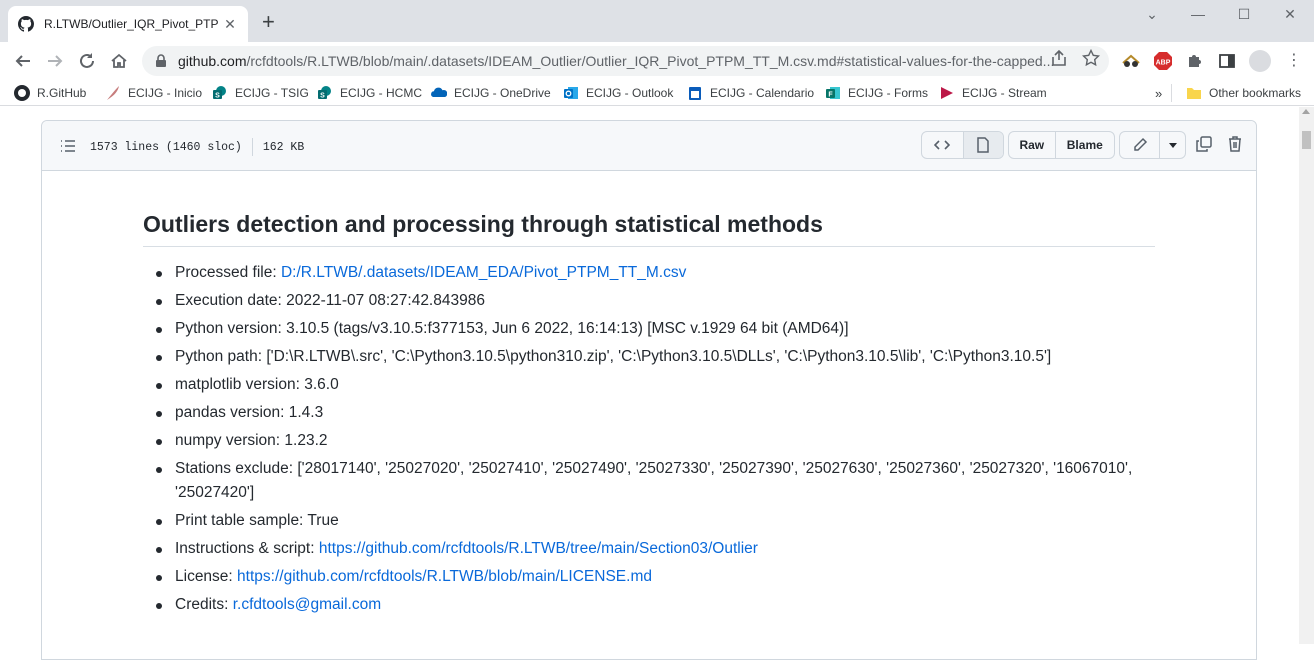 This screenshot has width=1314, height=660. What do you see at coordinates (50, 93) in the screenshot?
I see `bookmark-item: R.GitHub` at bounding box center [50, 93].